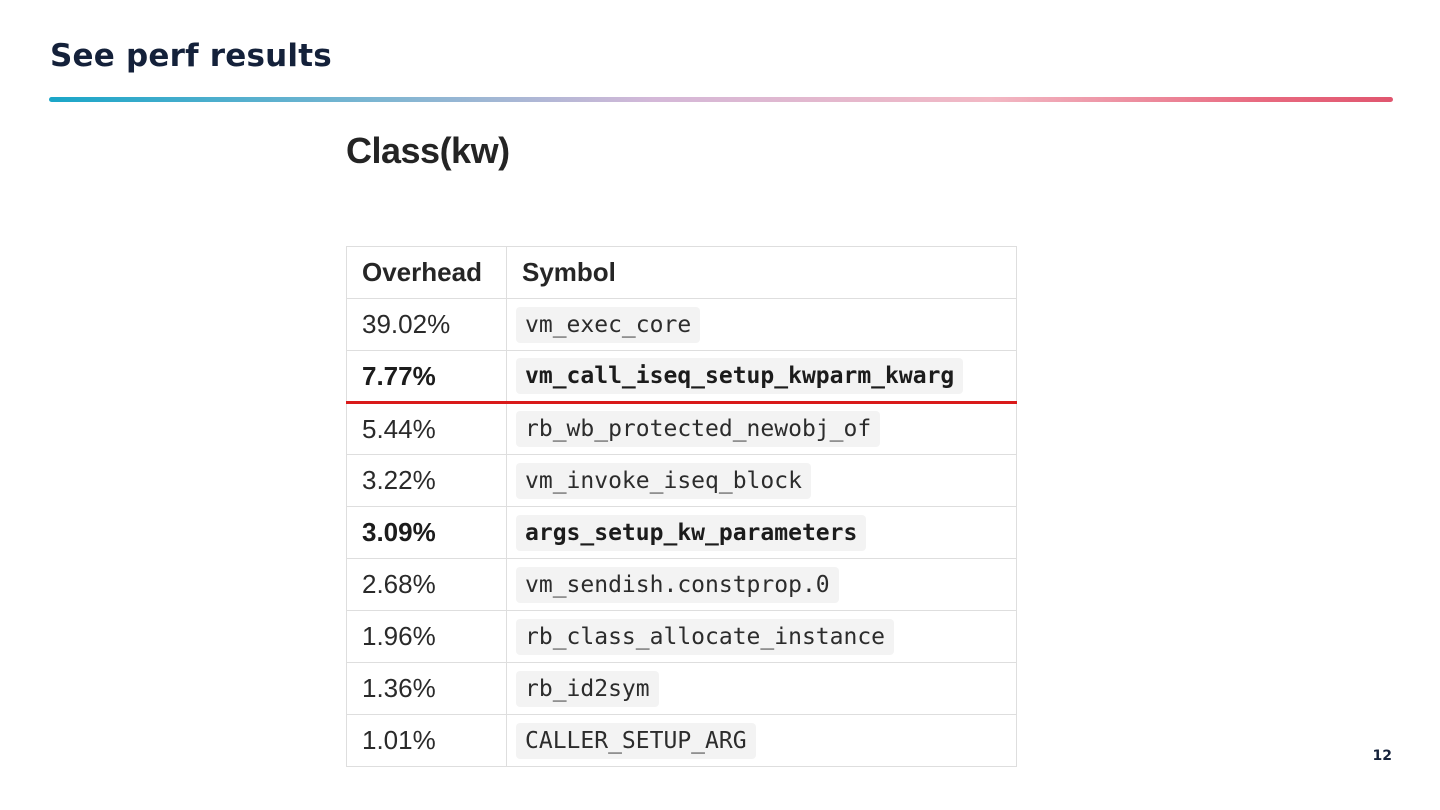 The height and width of the screenshot is (810, 1440). What do you see at coordinates (740, 376) in the screenshot?
I see `symbol-code: vm_call_iseq_setup_kwparm_kwarg` at bounding box center [740, 376].